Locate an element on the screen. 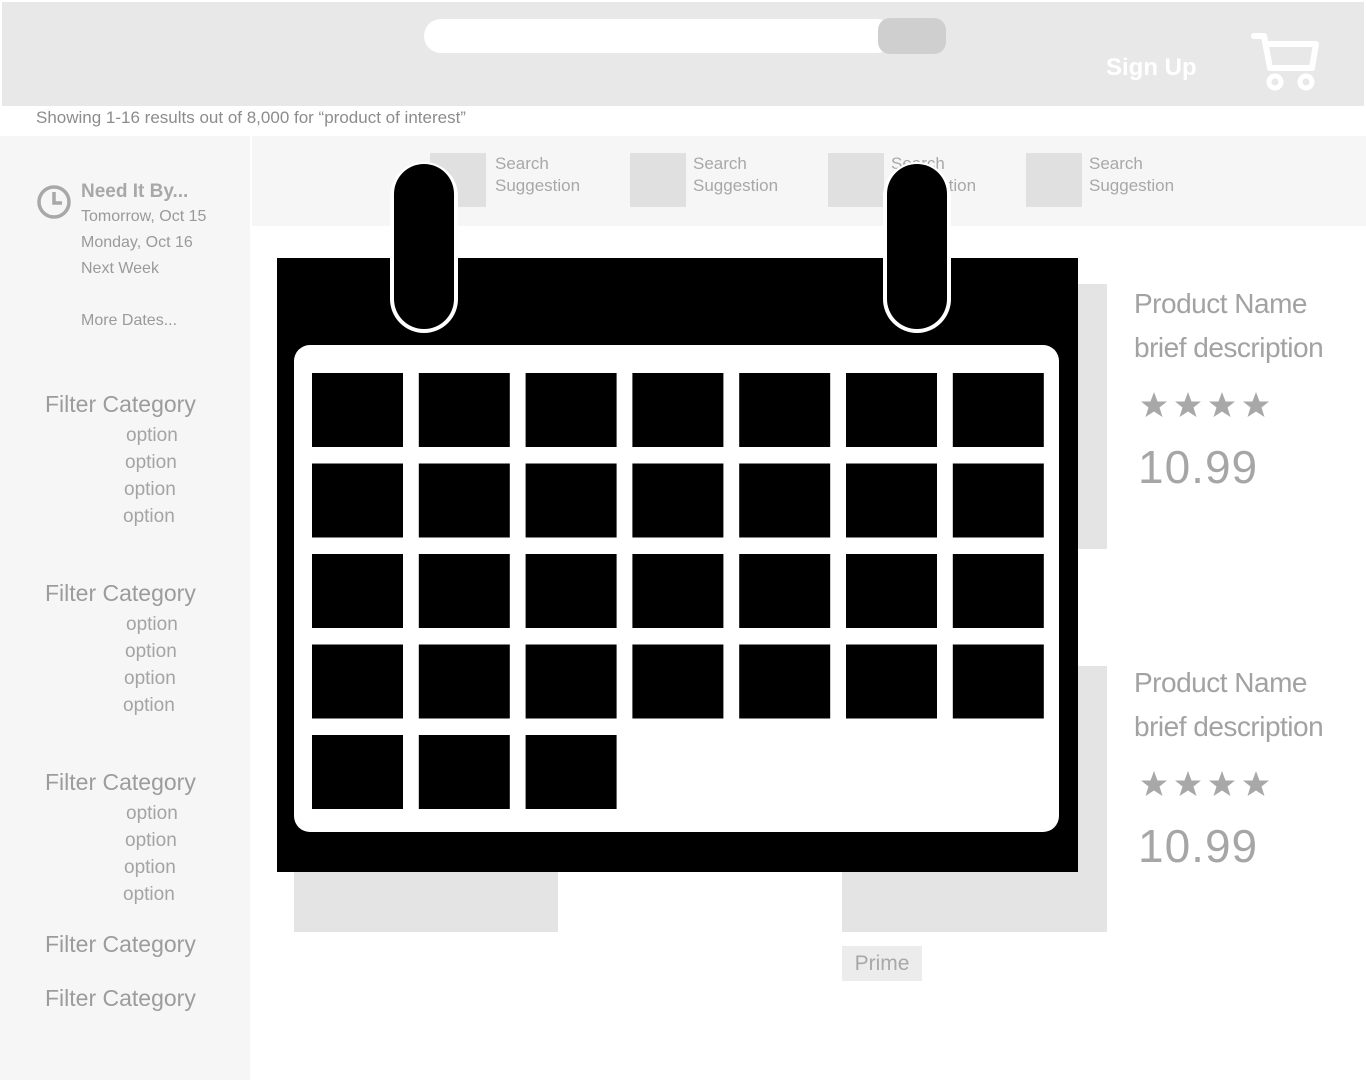  filter-category-1: Filter Category is located at coordinates (120, 404).